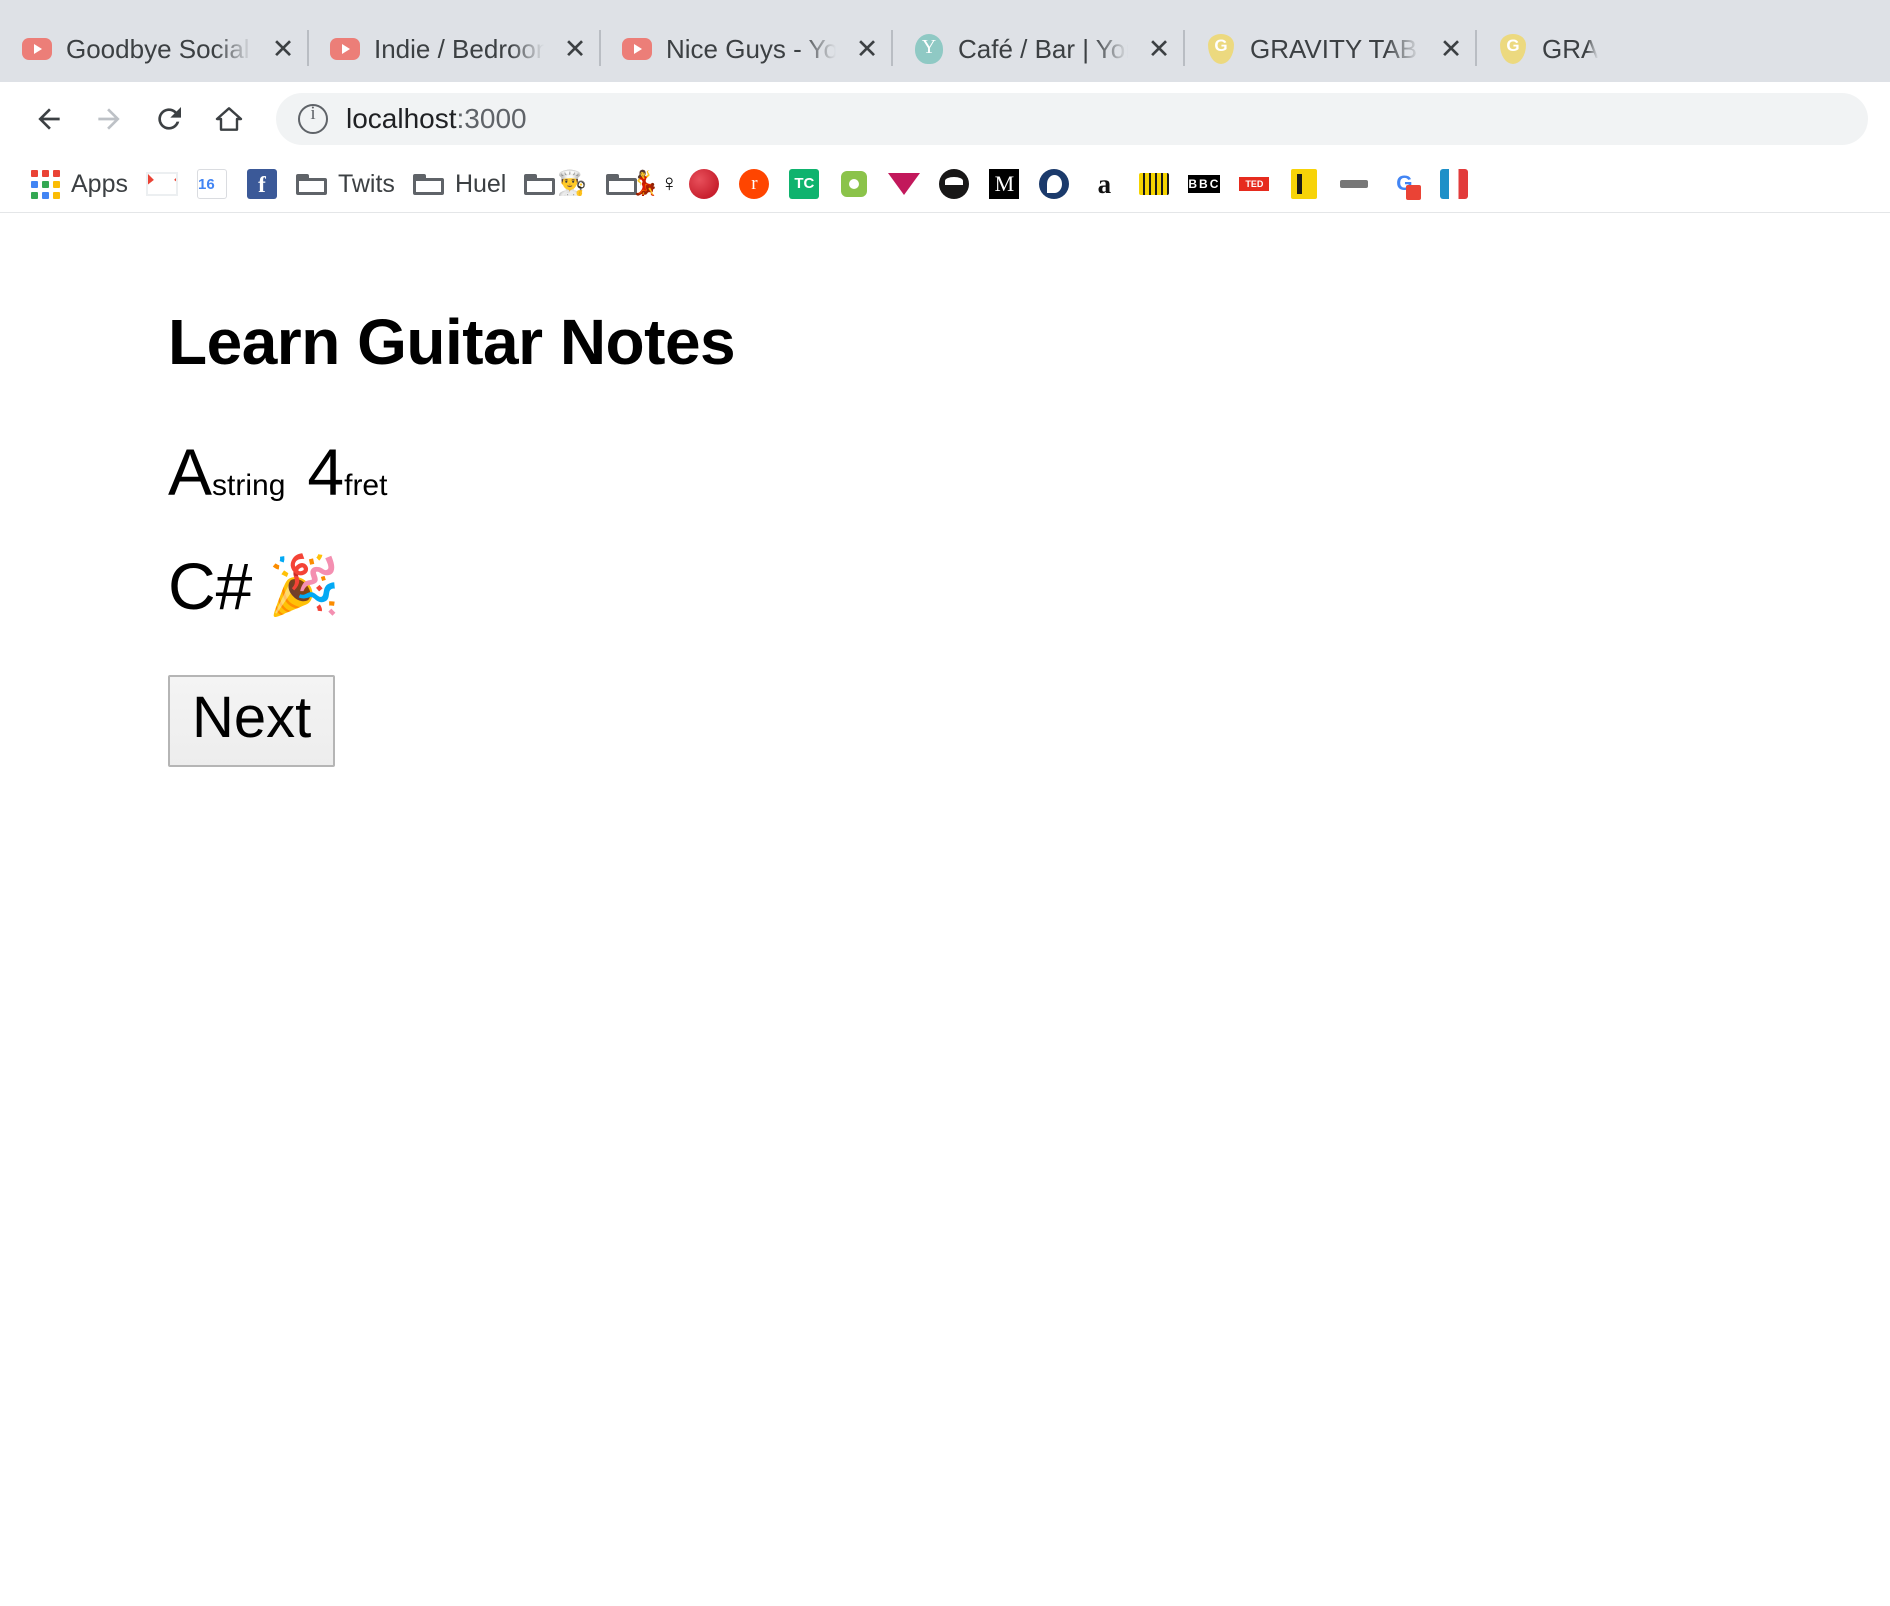 The height and width of the screenshot is (1606, 1890). Describe the element at coordinates (459, 48) in the screenshot. I see `tab-title: Indie / Bedroom / Po` at that location.